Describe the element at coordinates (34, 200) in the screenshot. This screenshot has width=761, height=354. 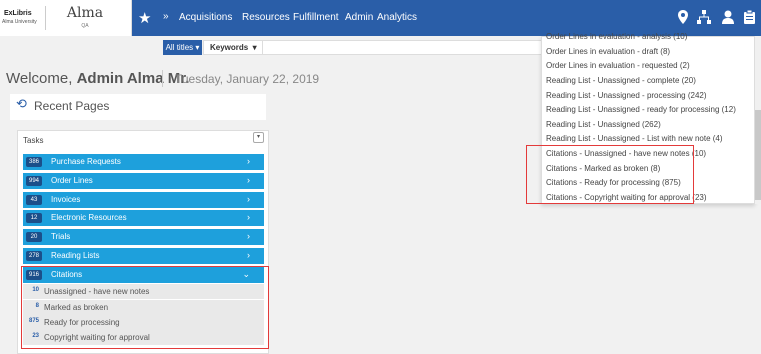
I see `task-count: 43` at that location.